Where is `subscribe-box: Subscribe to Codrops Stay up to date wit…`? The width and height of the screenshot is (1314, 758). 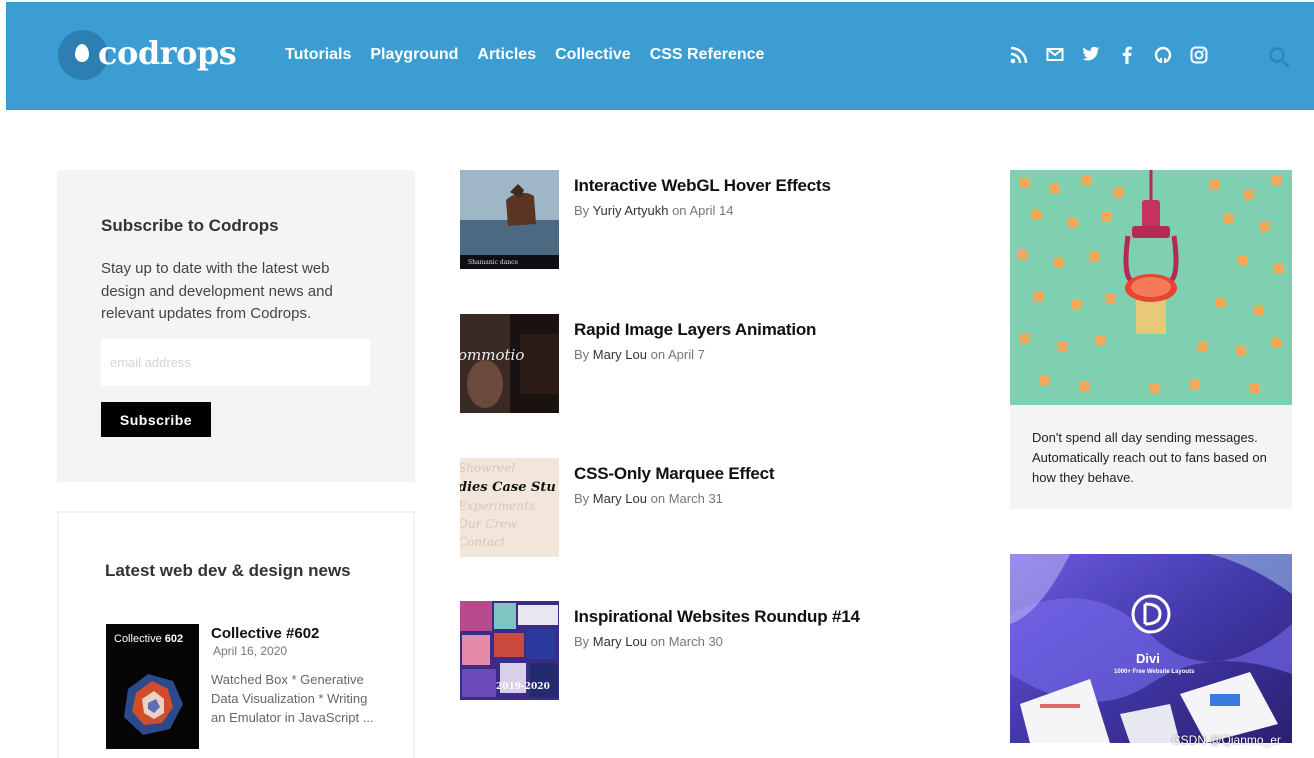
subscribe-box: Subscribe to Codrops Stay up to date wit… is located at coordinates (236, 326).